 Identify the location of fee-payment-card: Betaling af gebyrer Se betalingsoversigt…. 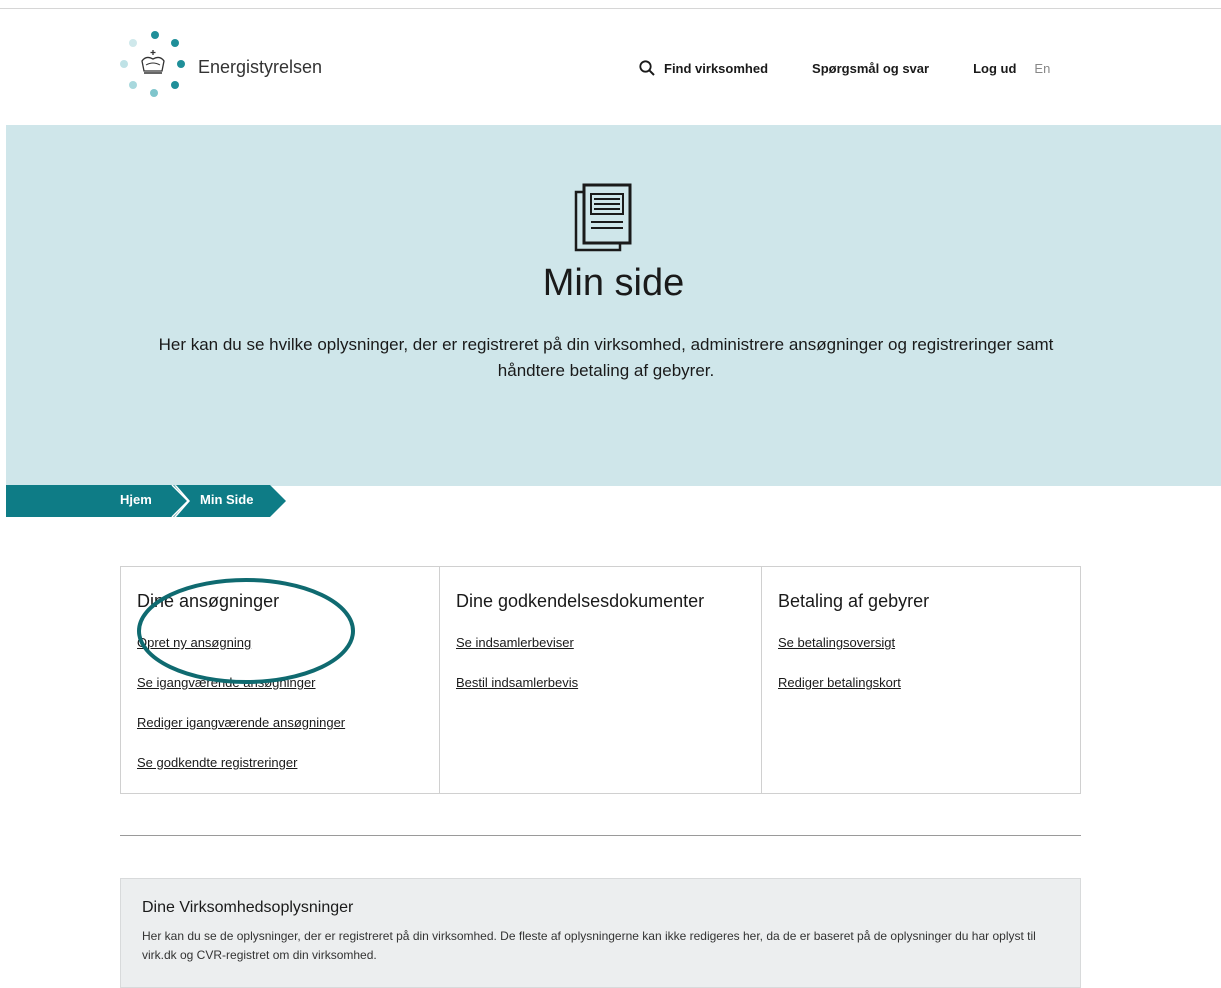
(921, 680).